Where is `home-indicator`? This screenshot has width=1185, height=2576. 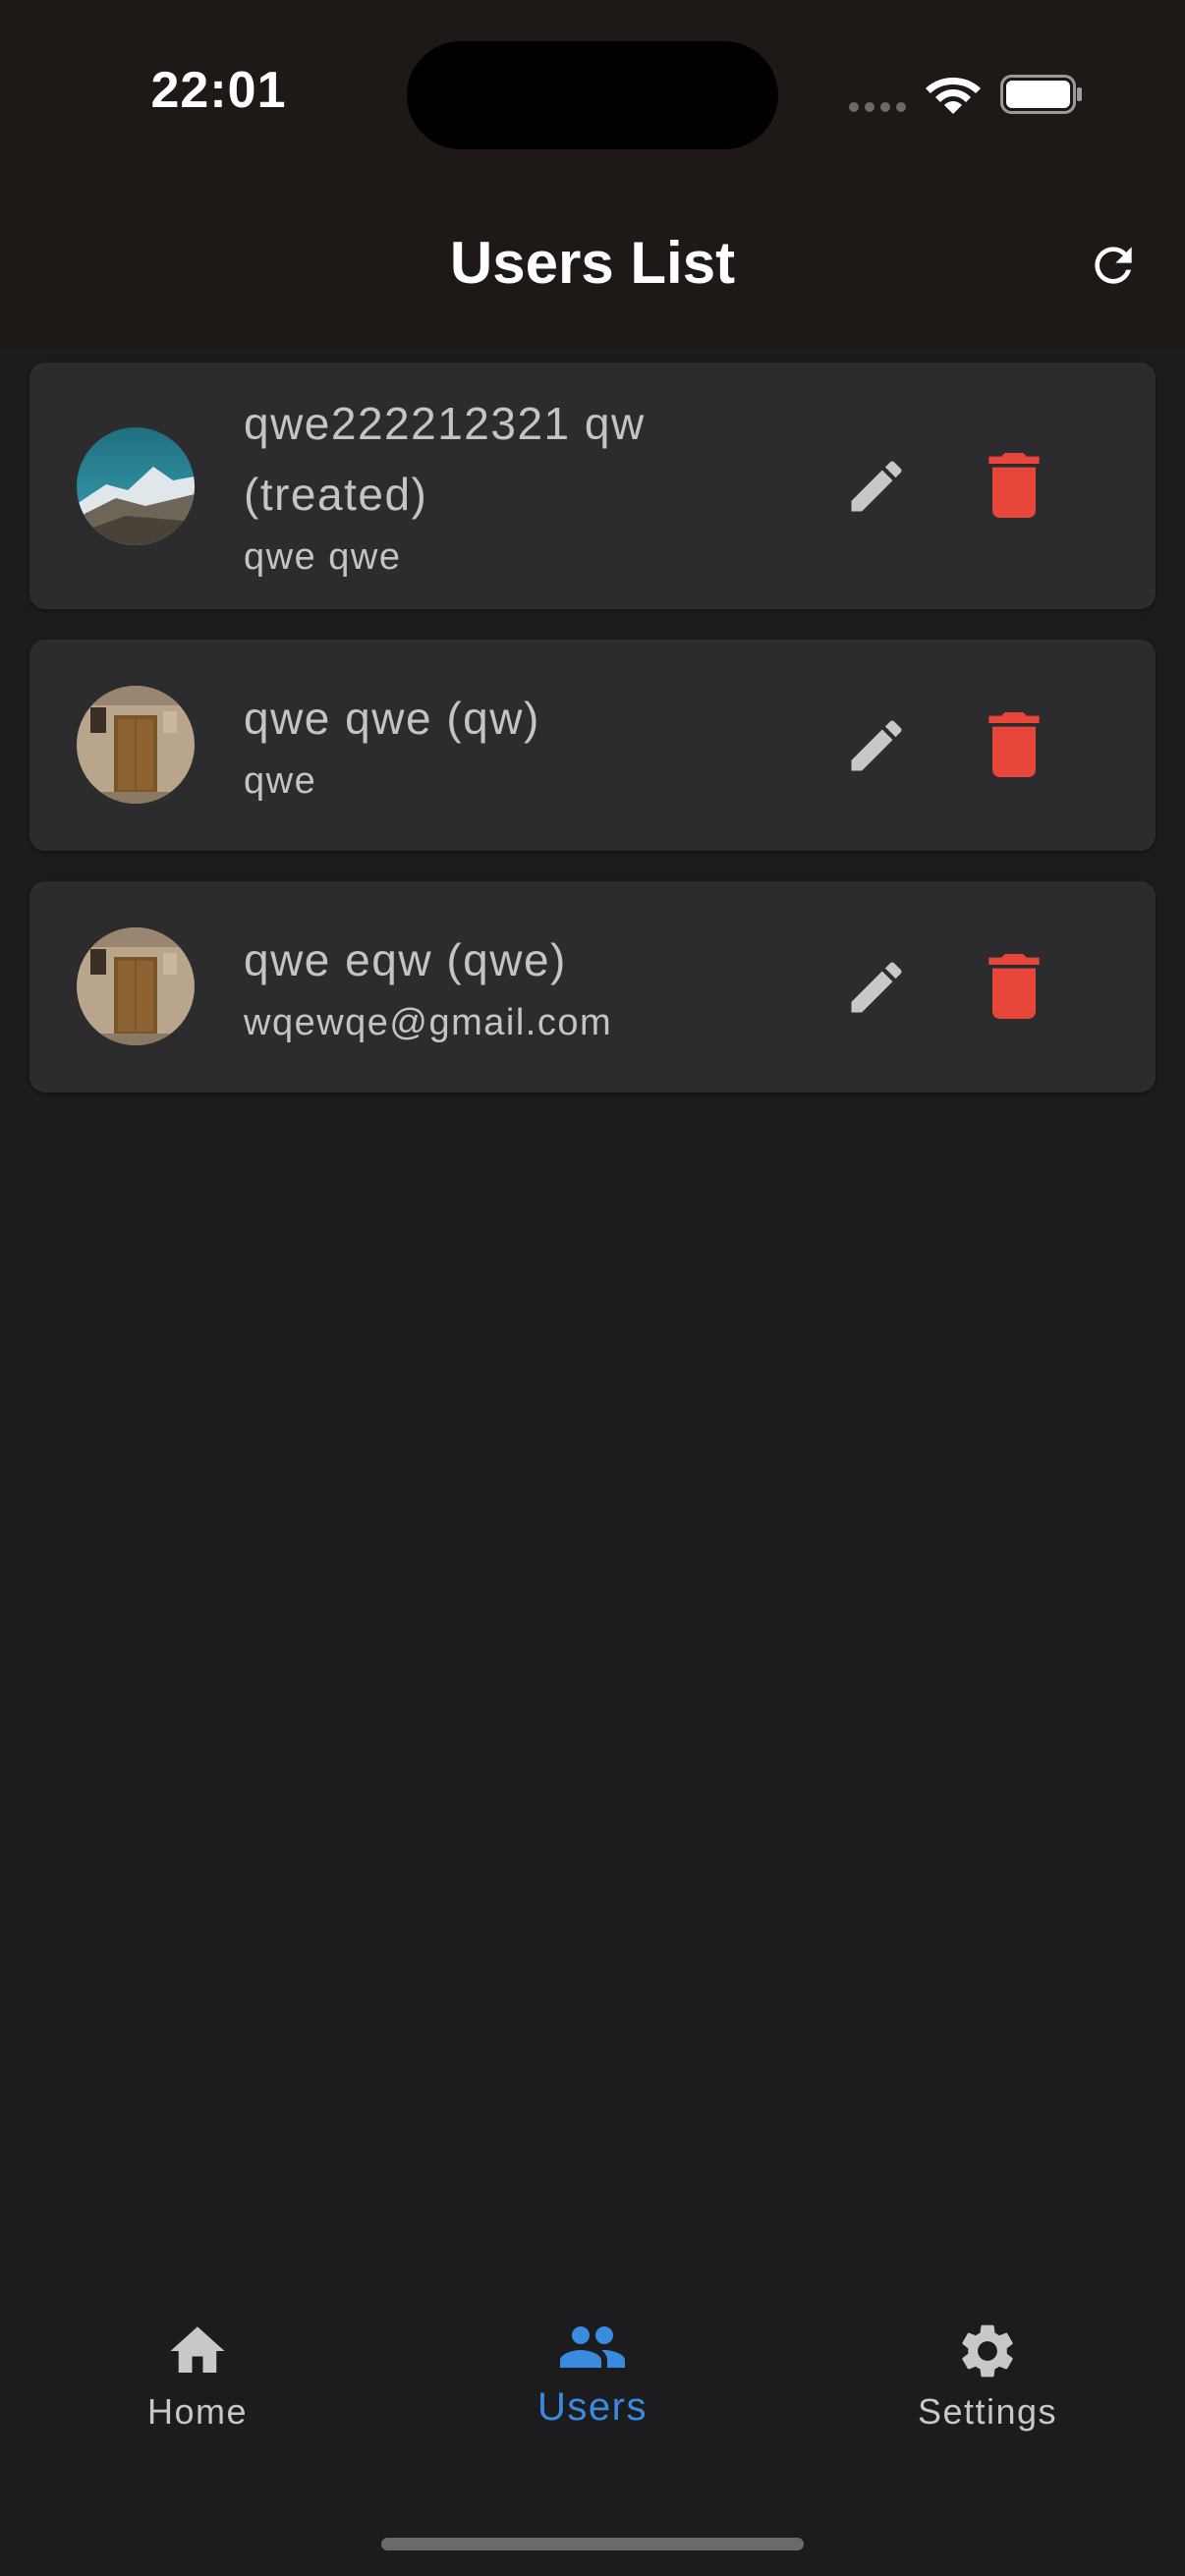 home-indicator is located at coordinates (592, 2544).